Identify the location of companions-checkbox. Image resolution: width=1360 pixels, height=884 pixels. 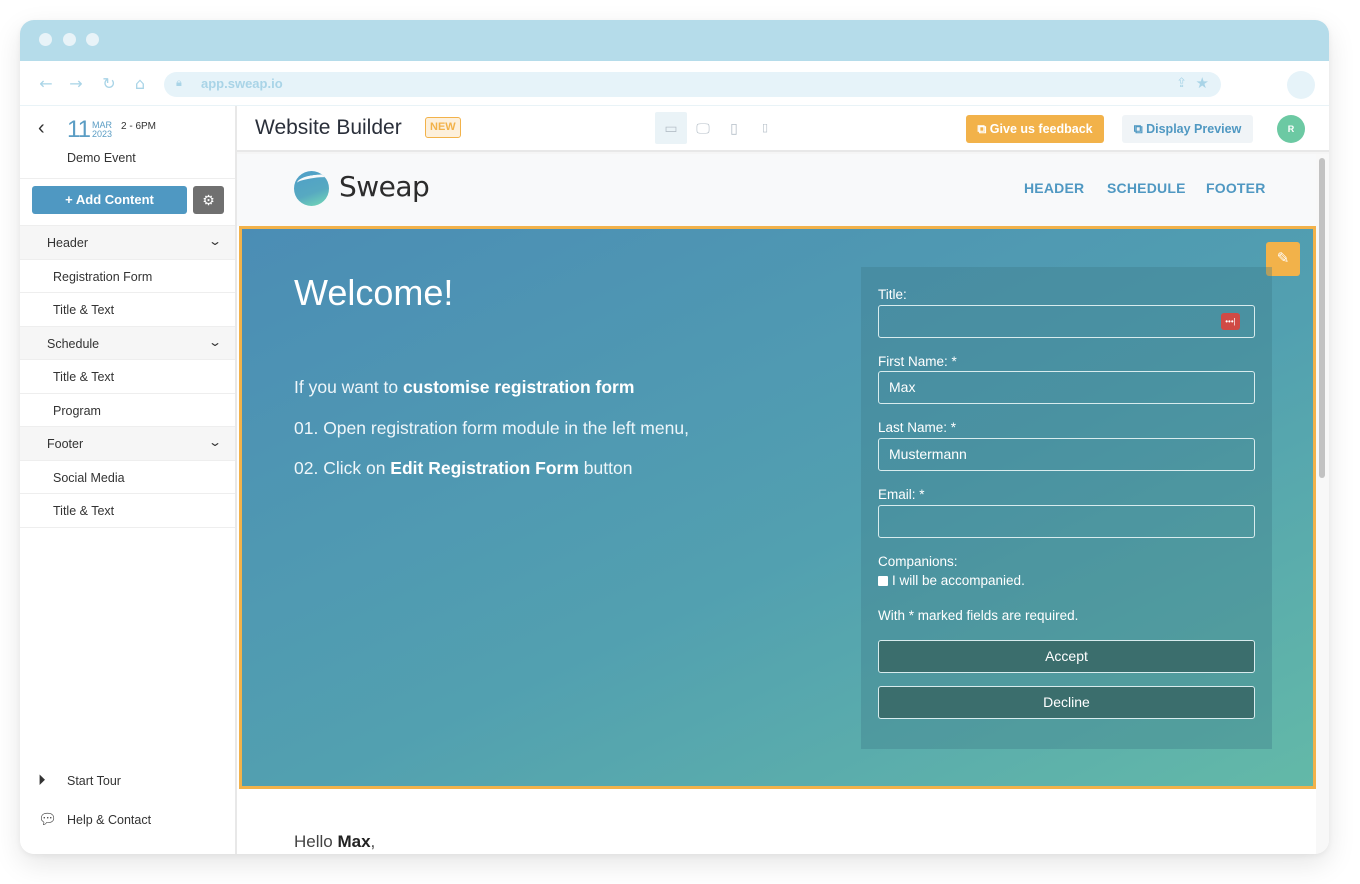
(883, 581).